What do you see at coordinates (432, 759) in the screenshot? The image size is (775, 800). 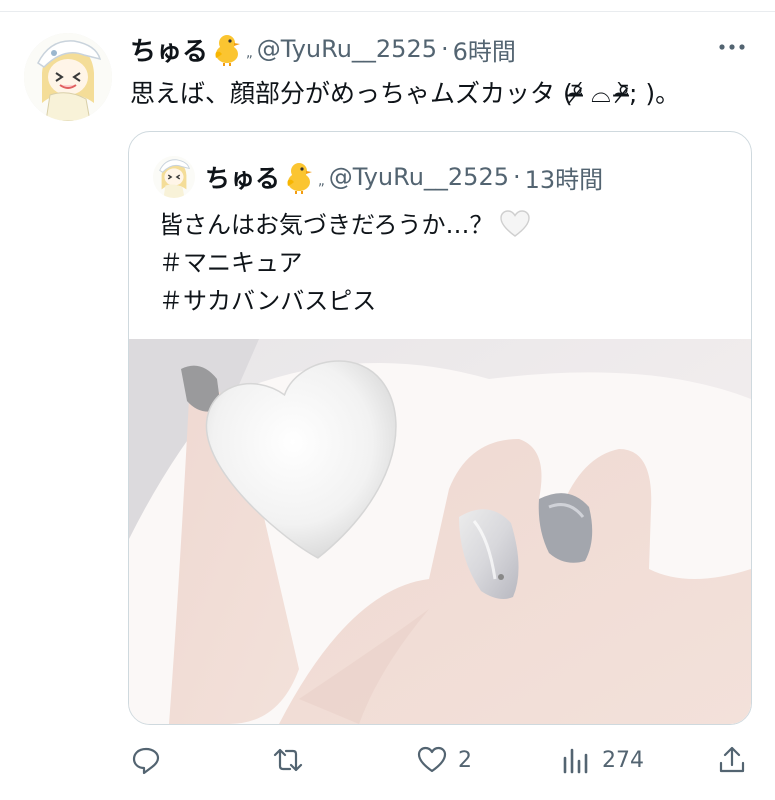 I see `heart-icon` at bounding box center [432, 759].